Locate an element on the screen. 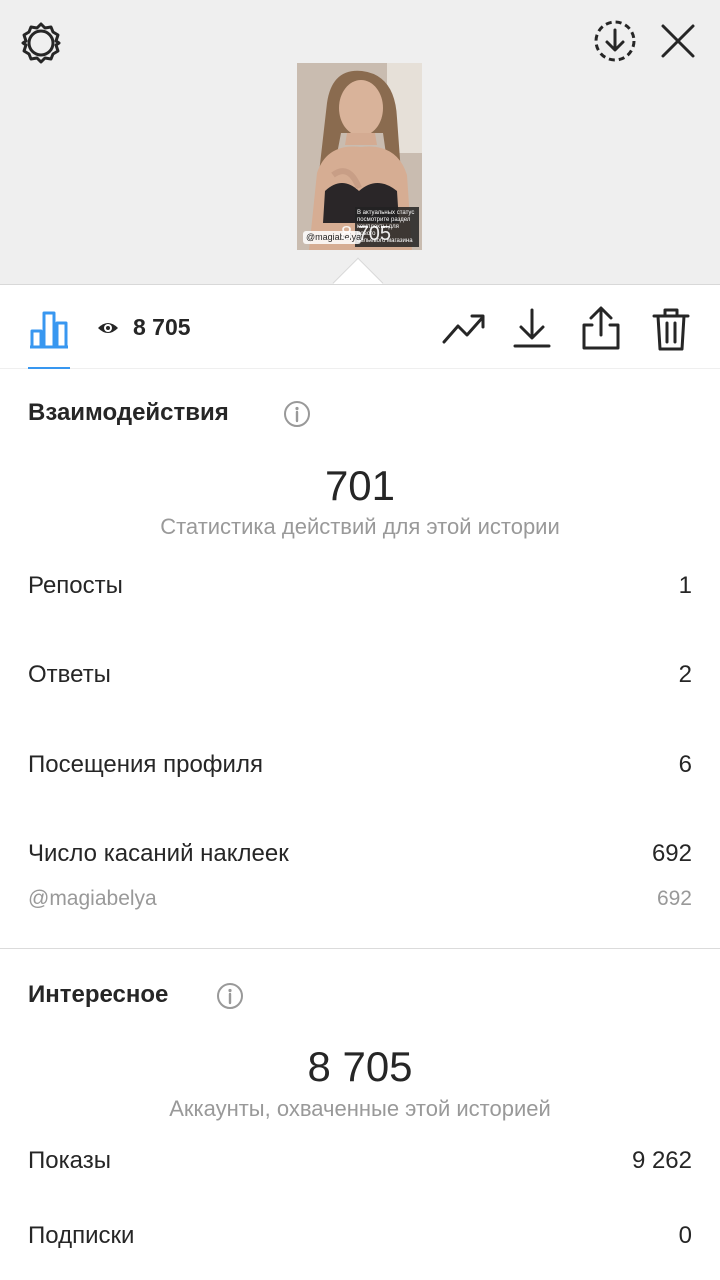  stat-value: 692 is located at coordinates (671, 853).